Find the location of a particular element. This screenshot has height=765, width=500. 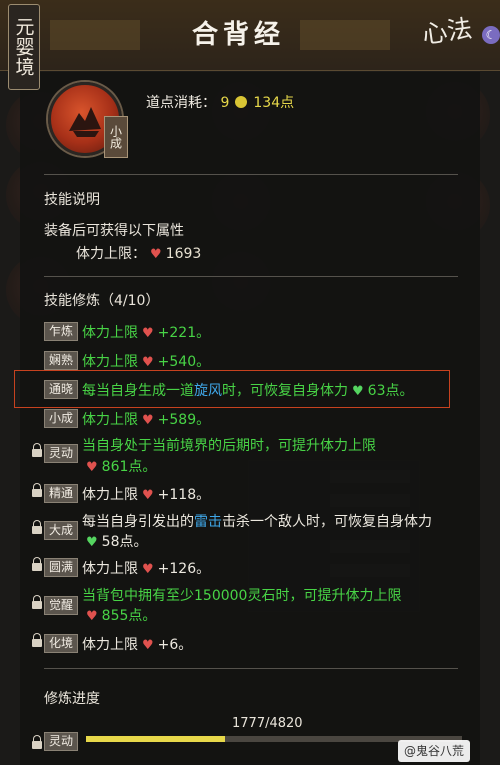

level-effect-value: ♥ 861点。 is located at coordinates (119, 466).